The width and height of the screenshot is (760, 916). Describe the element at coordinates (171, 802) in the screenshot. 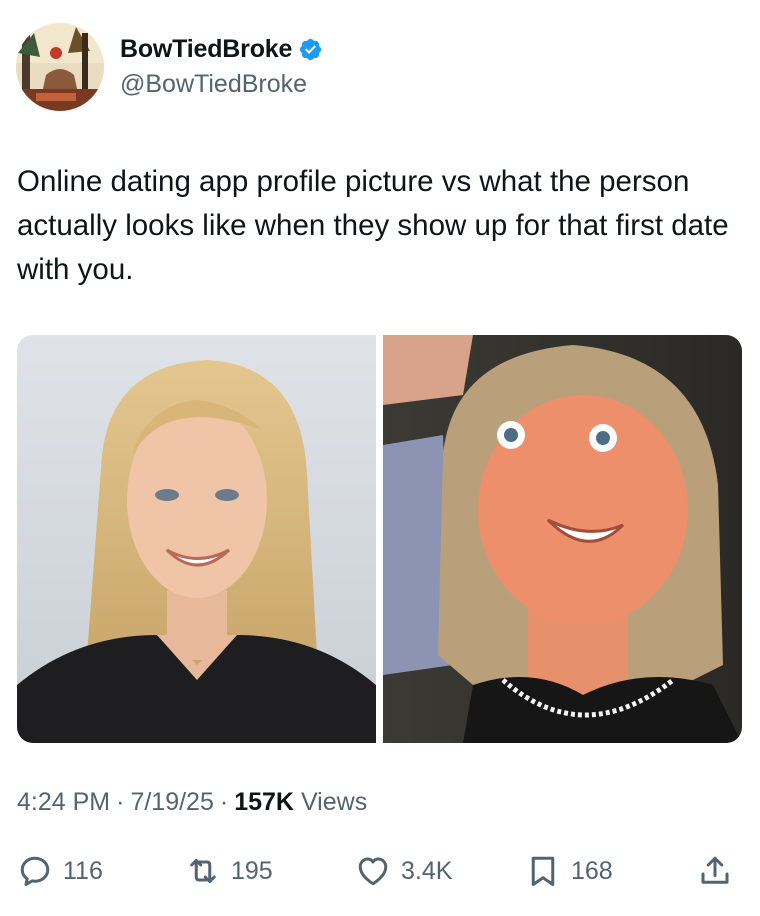

I see `tweet-date: 7/19/25` at that location.